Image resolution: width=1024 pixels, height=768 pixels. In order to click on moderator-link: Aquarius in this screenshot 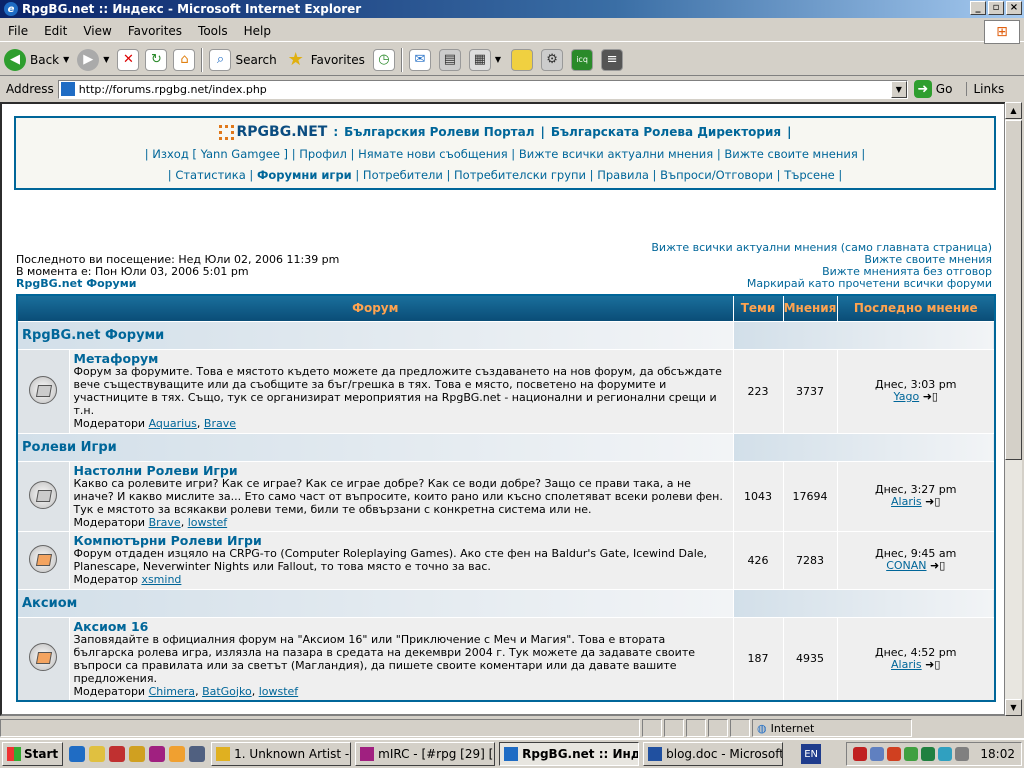, I will do `click(173, 423)`.